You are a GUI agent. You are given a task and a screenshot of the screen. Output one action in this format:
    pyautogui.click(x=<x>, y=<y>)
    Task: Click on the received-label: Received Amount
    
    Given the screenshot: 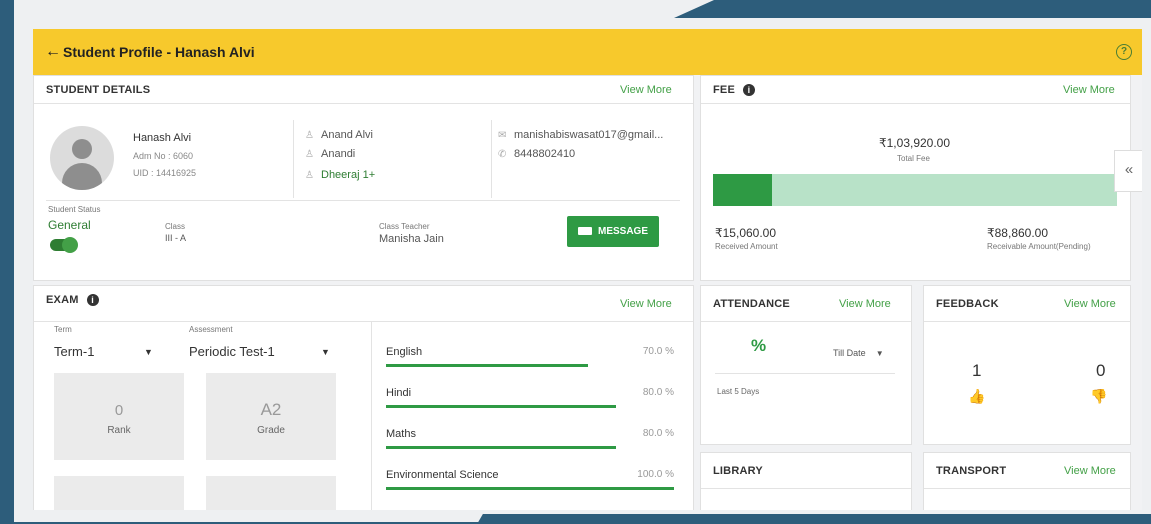 What is the action you would take?
    pyautogui.click(x=746, y=246)
    